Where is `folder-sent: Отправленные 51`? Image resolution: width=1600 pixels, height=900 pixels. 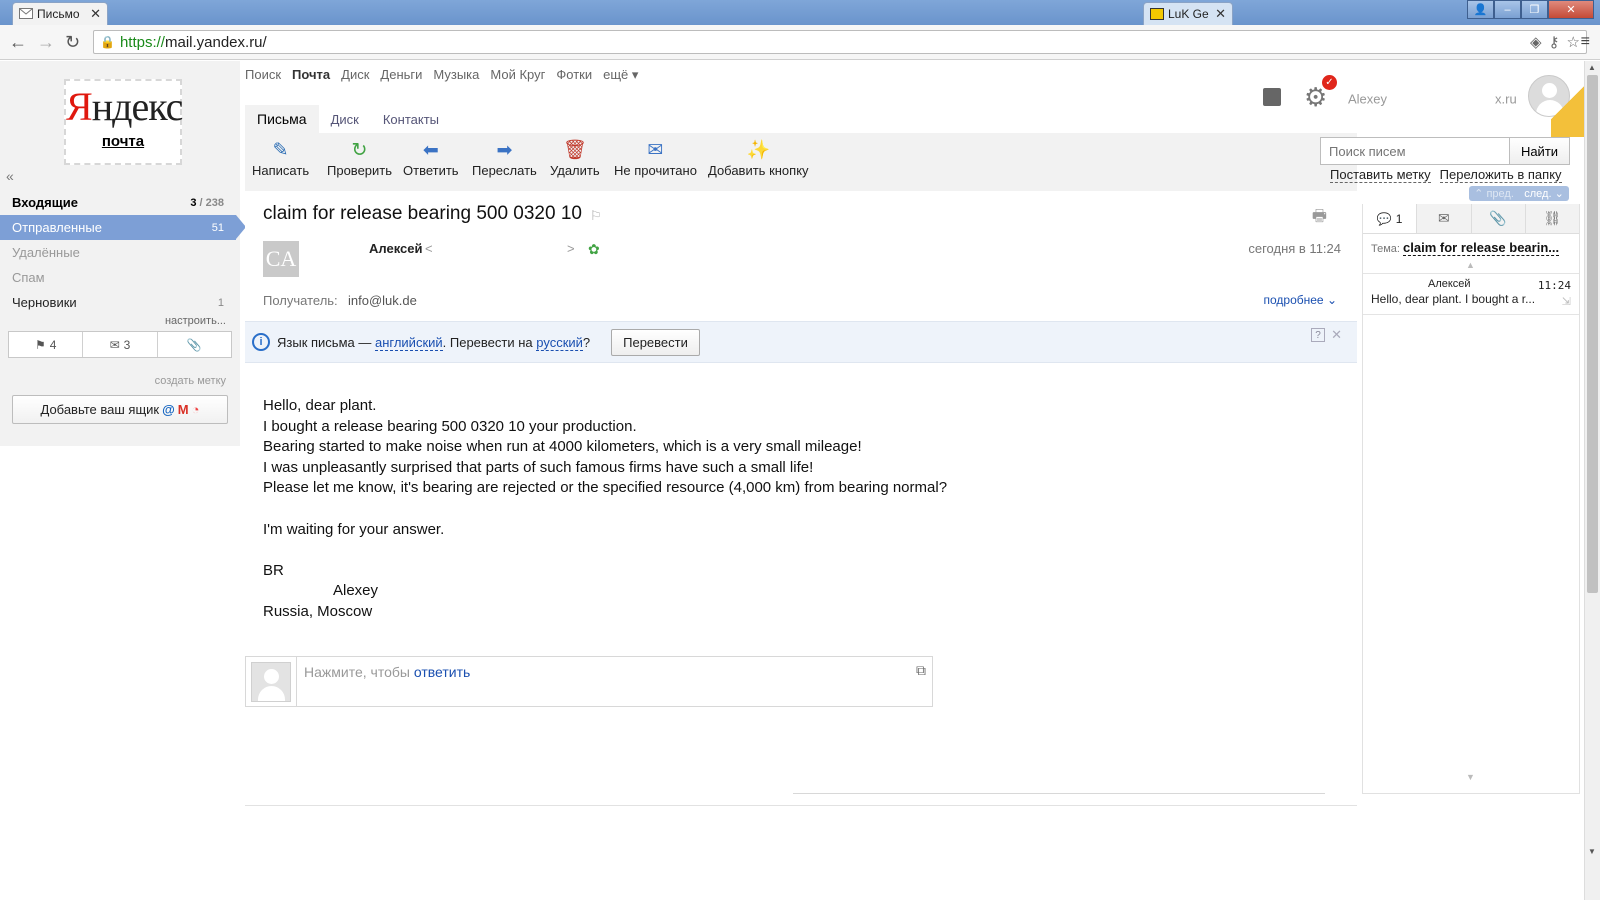 folder-sent: Отправленные 51 is located at coordinates (123, 227).